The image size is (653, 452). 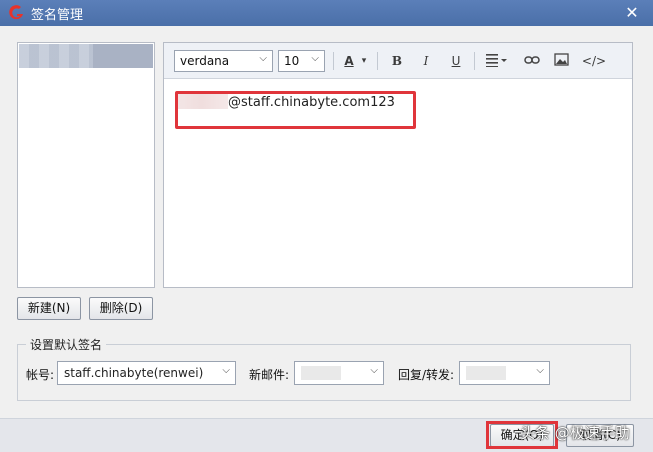 I want to click on italic-button: I, so click(x=426, y=61).